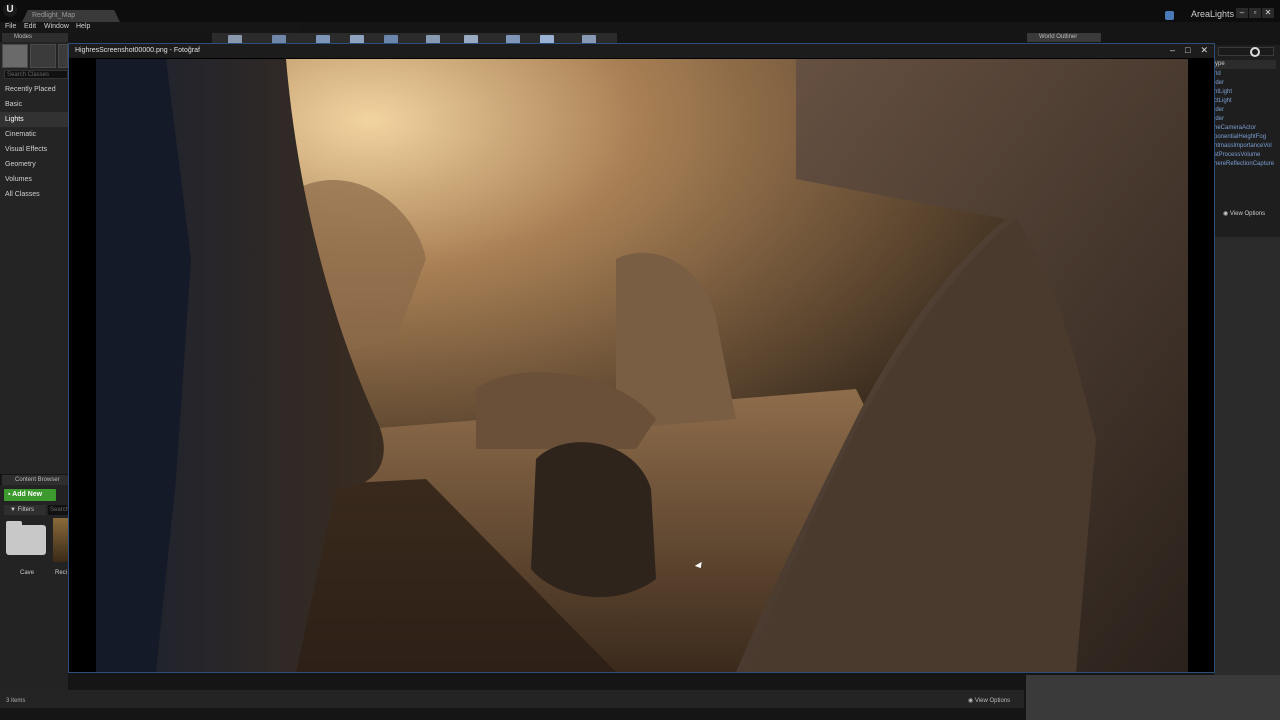  Describe the element at coordinates (1172, 50) in the screenshot. I see `viewer-minimize-button: –` at that location.